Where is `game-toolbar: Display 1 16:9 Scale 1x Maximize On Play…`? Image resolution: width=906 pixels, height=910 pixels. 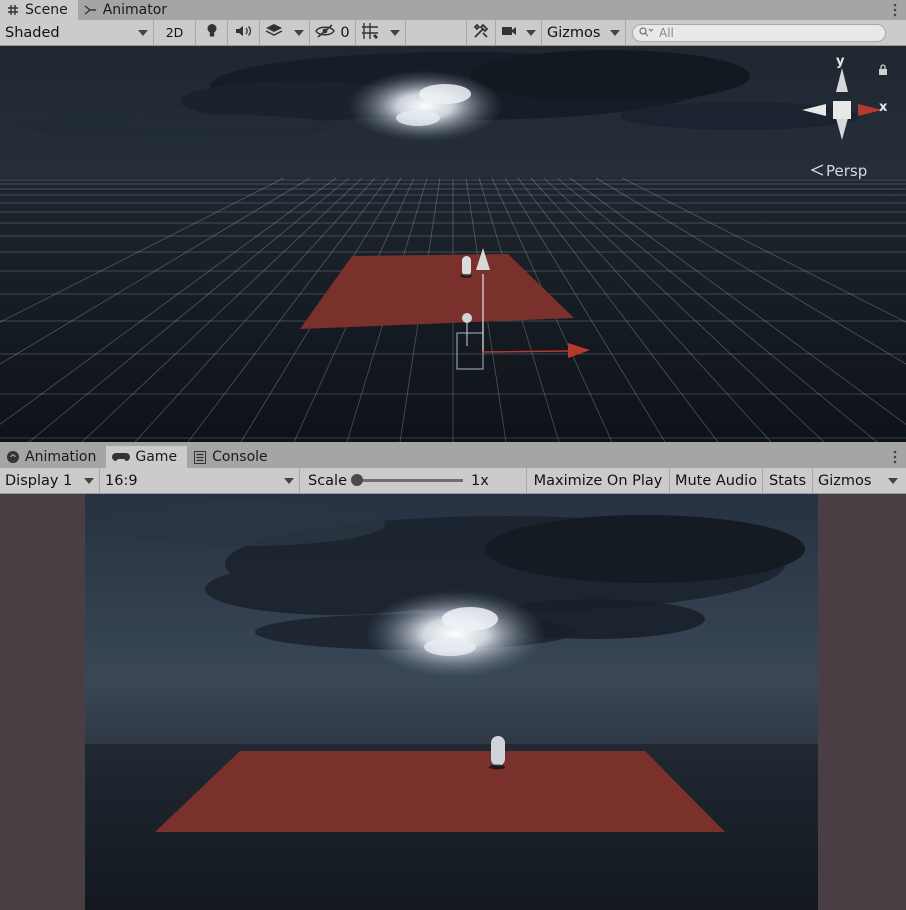
game-toolbar: Display 1 16:9 Scale 1x Maximize On Play… is located at coordinates (453, 481).